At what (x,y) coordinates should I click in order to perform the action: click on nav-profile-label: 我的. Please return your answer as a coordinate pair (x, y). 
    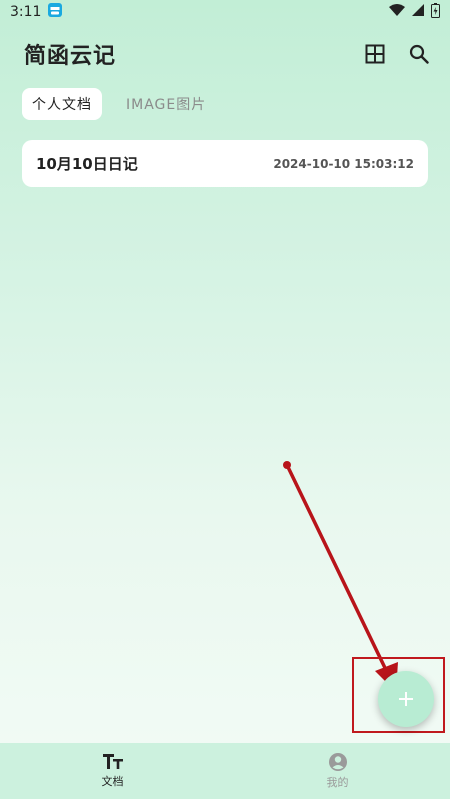
    Looking at the image, I should click on (337, 782).